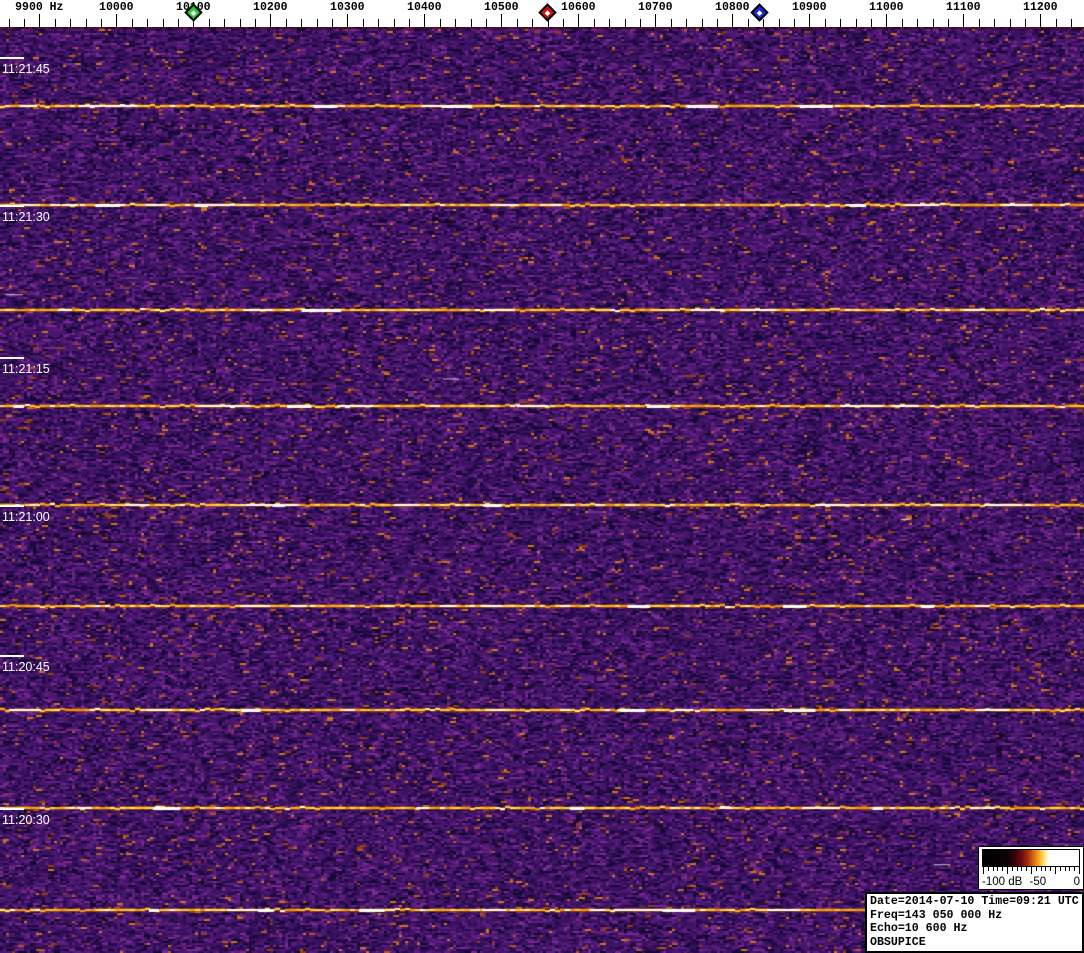 Image resolution: width=1084 pixels, height=953 pixels. What do you see at coordinates (26, 69) in the screenshot?
I see `time-label: 11:21:45` at bounding box center [26, 69].